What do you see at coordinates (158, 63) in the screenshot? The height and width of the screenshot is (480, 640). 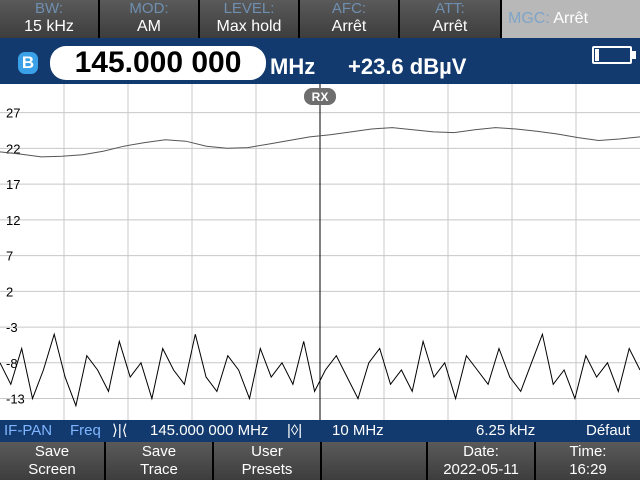 I see `frequency-display: 145.000 000` at bounding box center [158, 63].